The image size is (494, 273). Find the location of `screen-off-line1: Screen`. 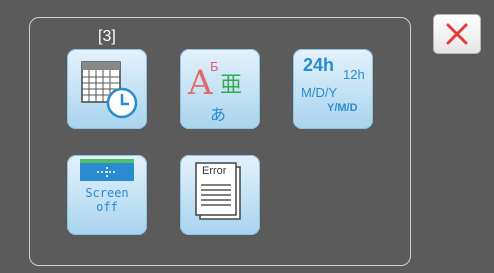

screen-off-line1: Screen is located at coordinates (107, 193).